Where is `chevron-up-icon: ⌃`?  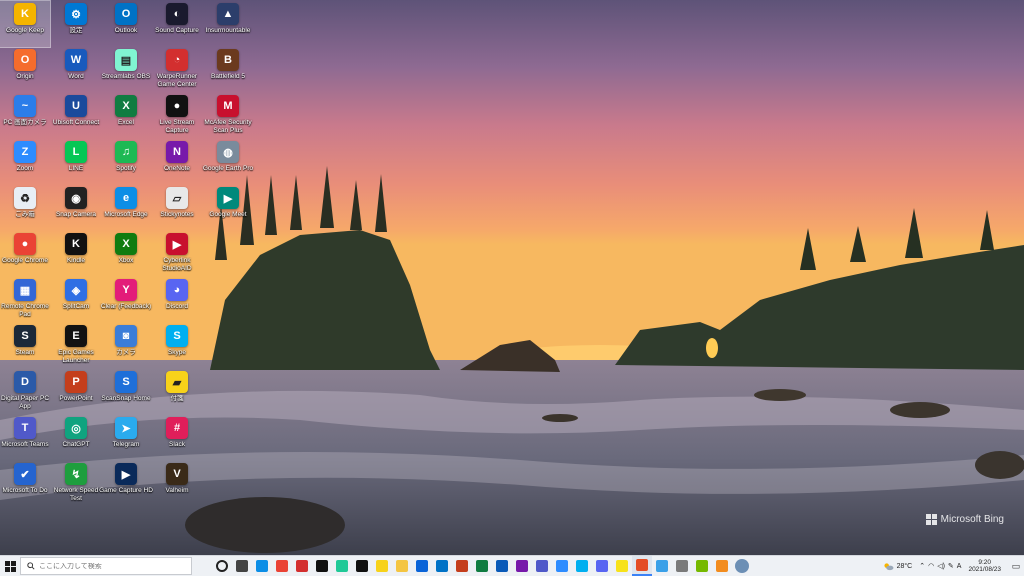 chevron-up-icon: ⌃ is located at coordinates (922, 566).